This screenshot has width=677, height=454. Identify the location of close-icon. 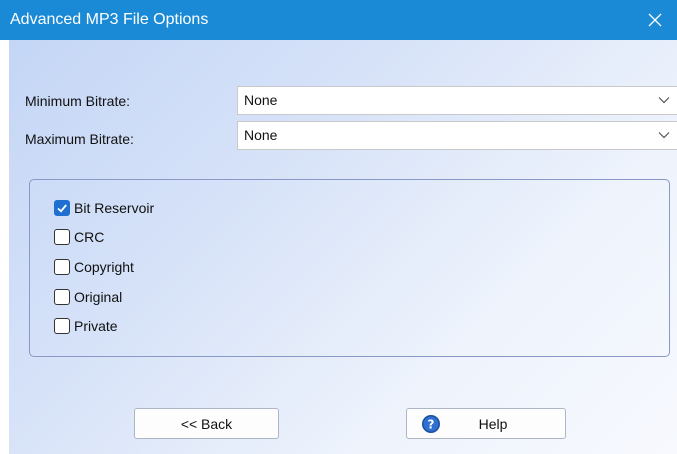
(655, 20).